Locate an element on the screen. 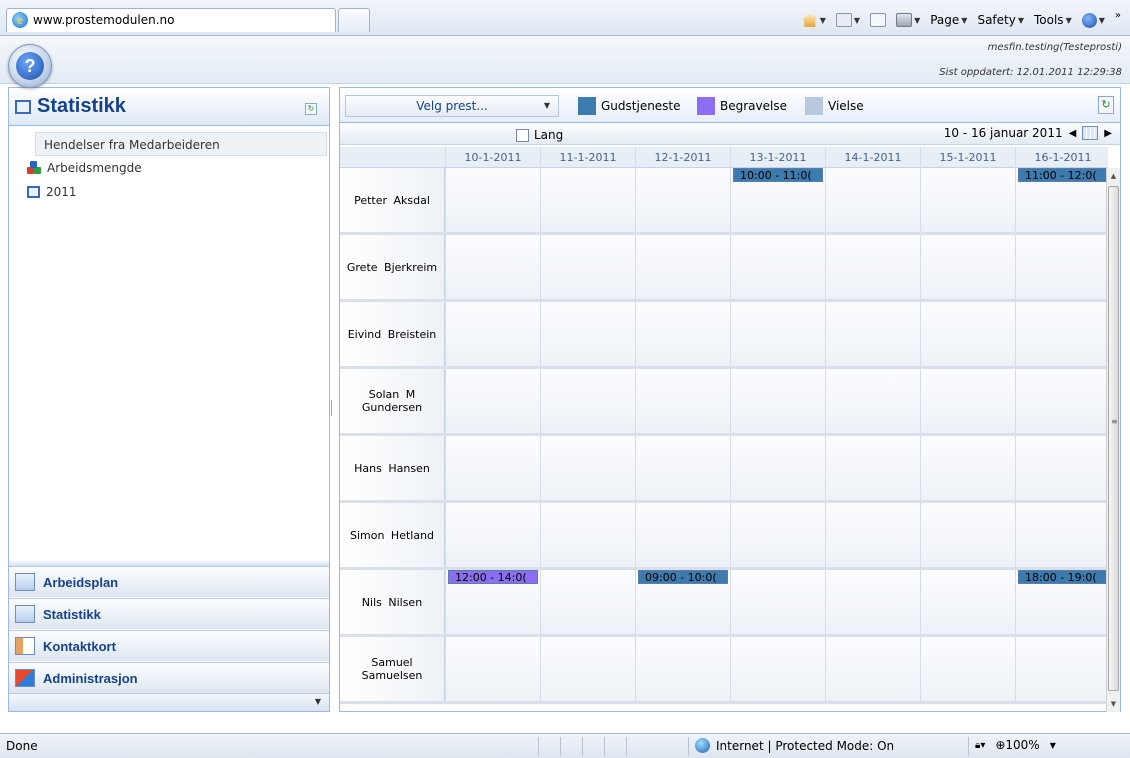  date-range-label: 10 - 16 januar 2011 is located at coordinates (1003, 133).